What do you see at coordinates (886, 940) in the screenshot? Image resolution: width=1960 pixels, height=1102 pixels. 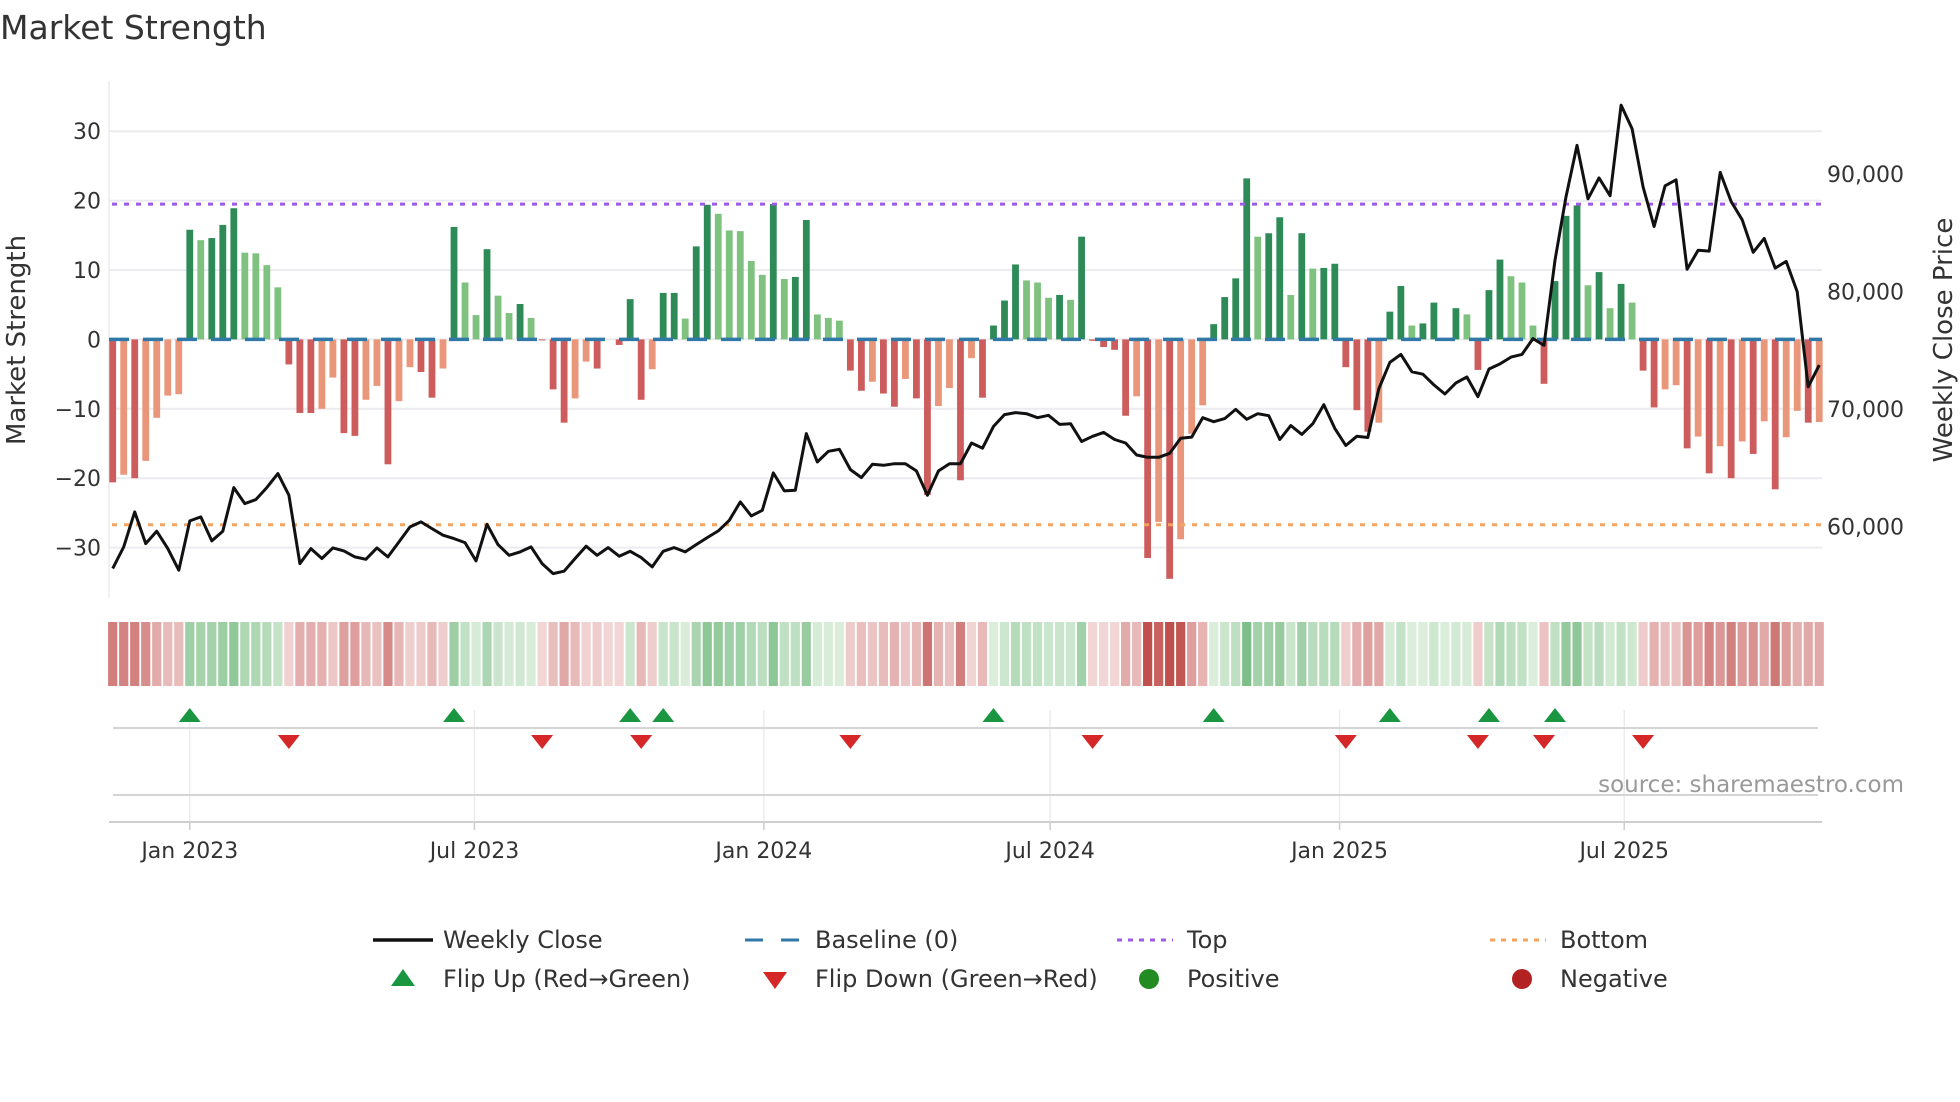 I see `legend-label: Baseline (0)` at bounding box center [886, 940].